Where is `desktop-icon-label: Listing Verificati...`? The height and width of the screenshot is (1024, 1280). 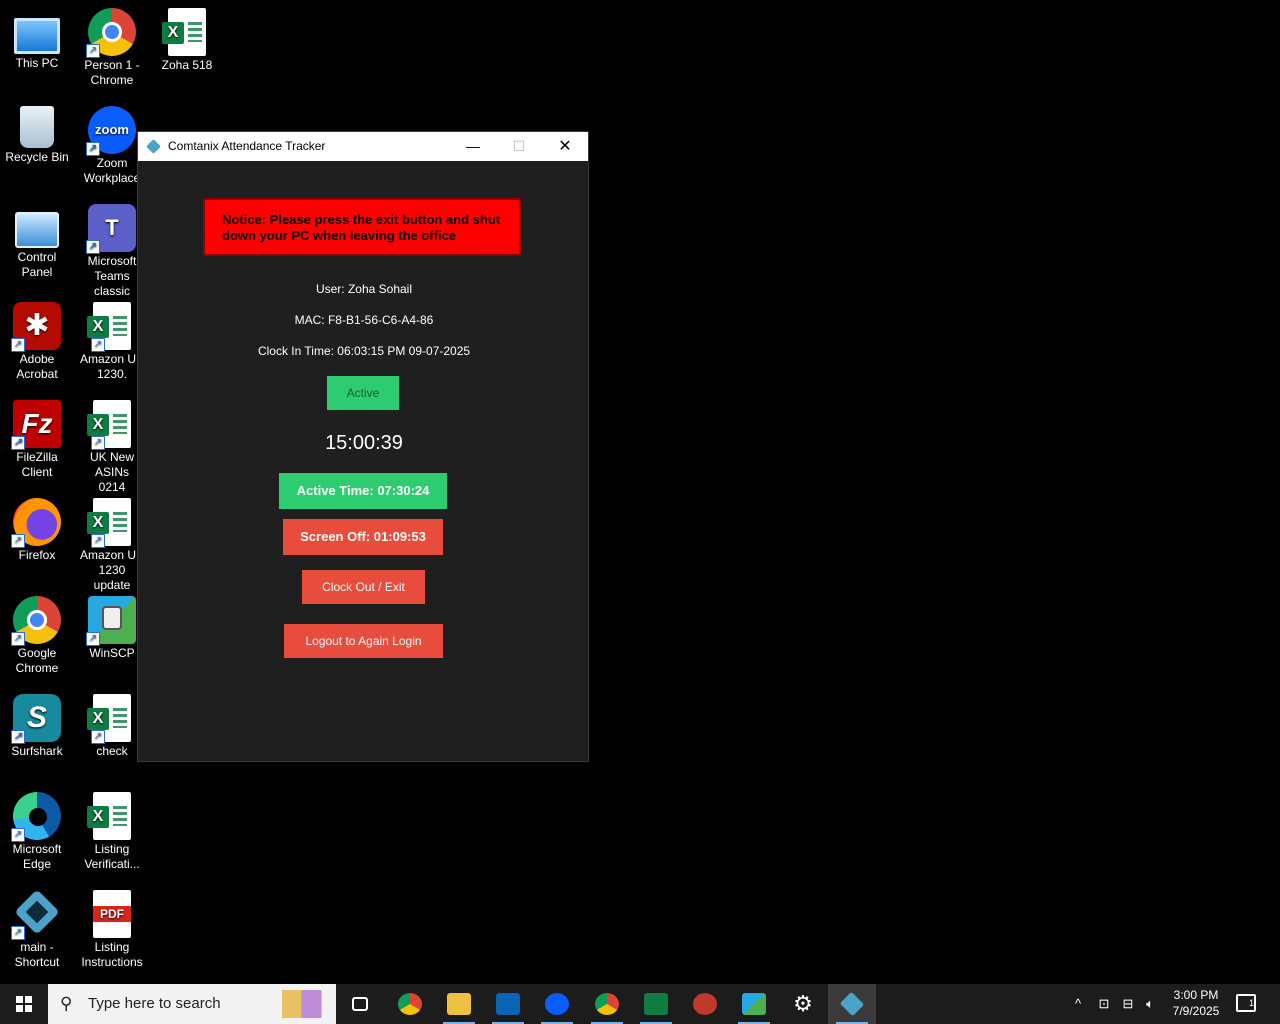 desktop-icon-label: Listing Verificati... is located at coordinates (112, 856).